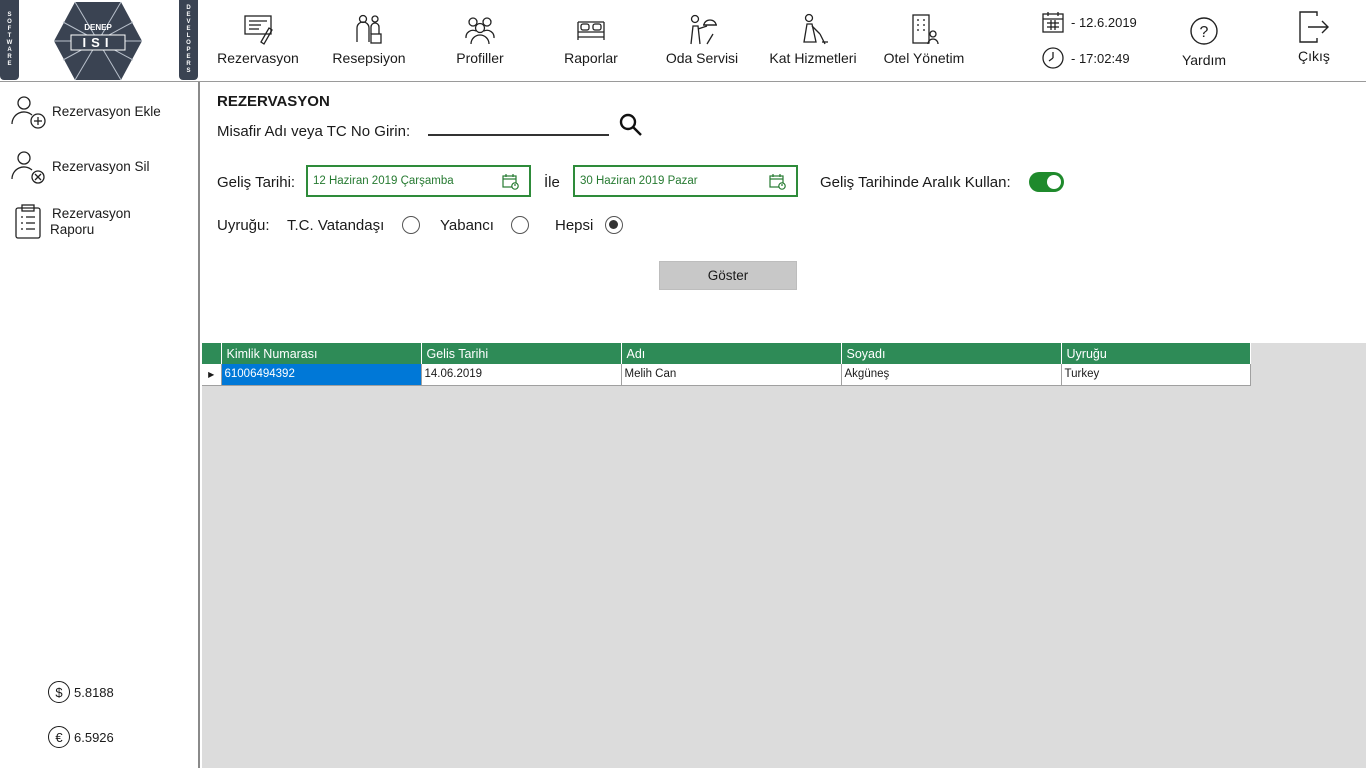 The width and height of the screenshot is (1366, 768). I want to click on page-title: REZERVASYON, so click(273, 101).